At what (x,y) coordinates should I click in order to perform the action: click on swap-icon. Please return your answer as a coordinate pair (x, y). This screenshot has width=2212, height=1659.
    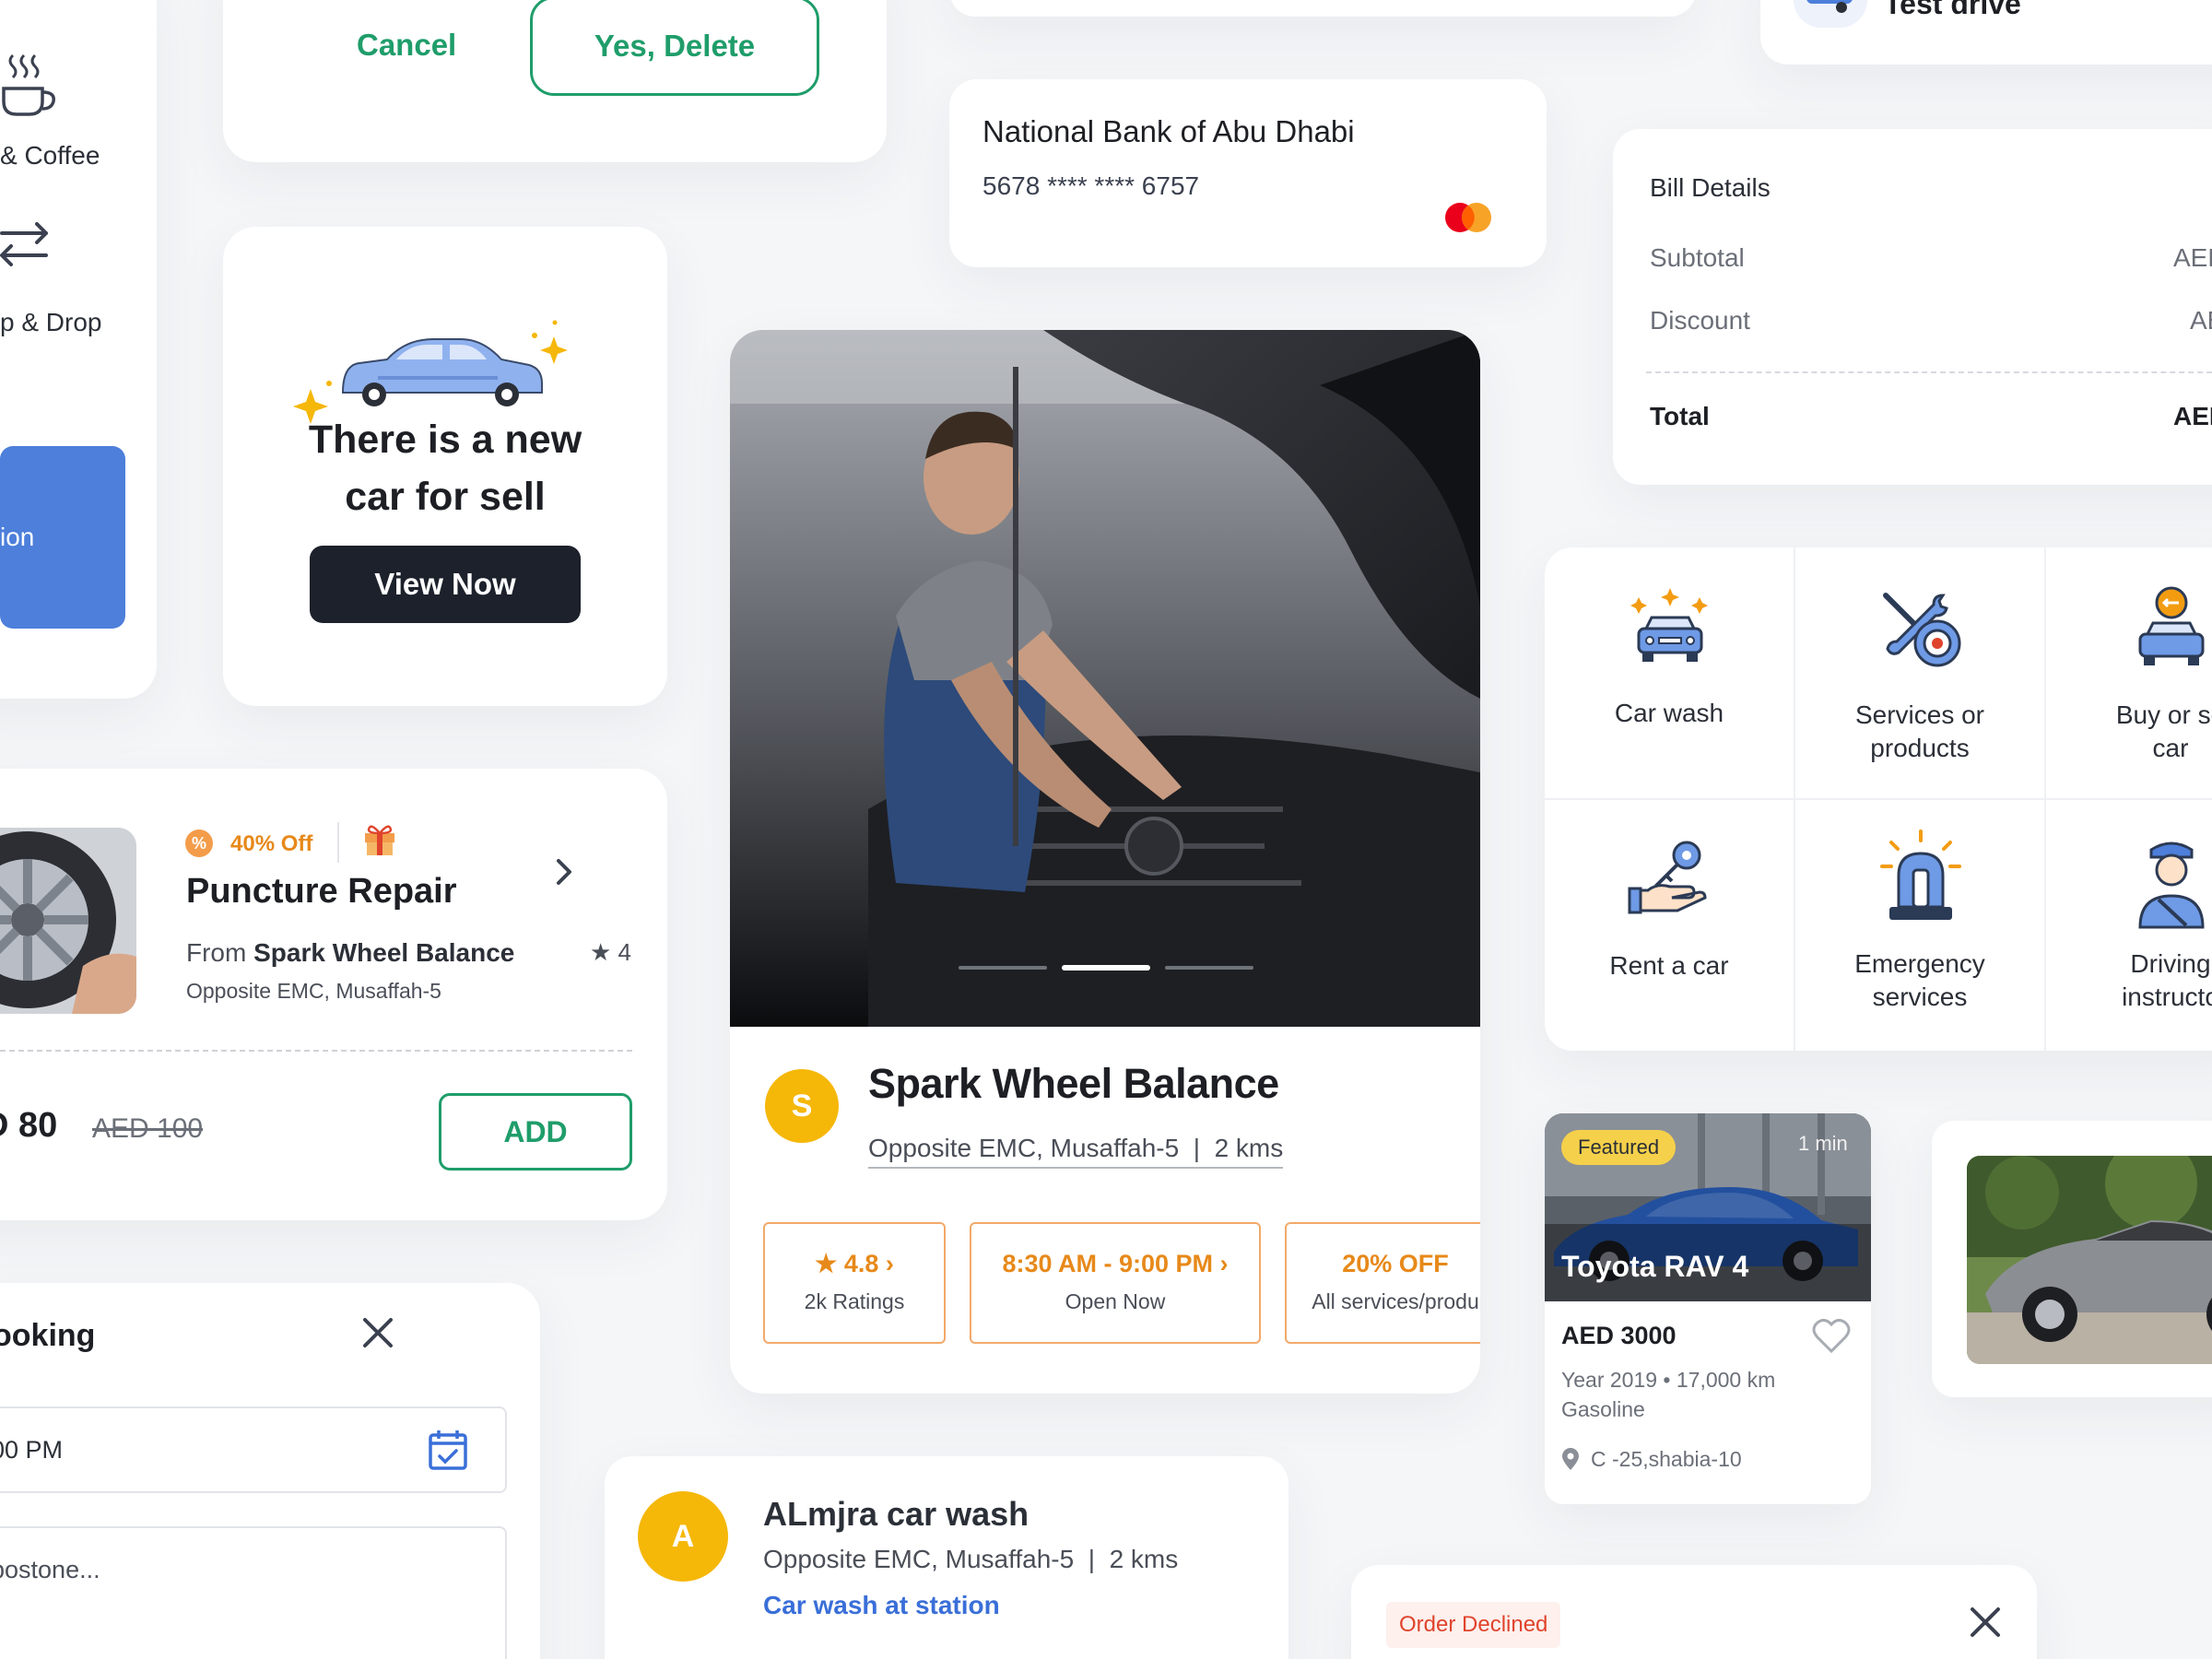
    Looking at the image, I should click on (27, 244).